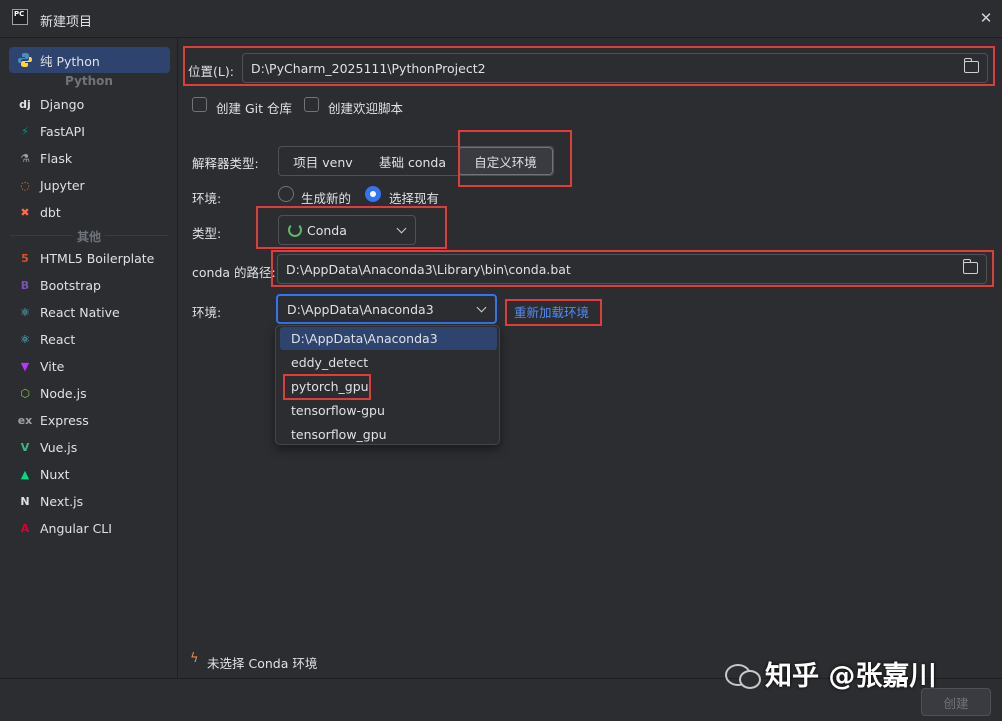 Image resolution: width=1002 pixels, height=721 pixels. I want to click on sidebar-item-django: dj Django, so click(89, 104).